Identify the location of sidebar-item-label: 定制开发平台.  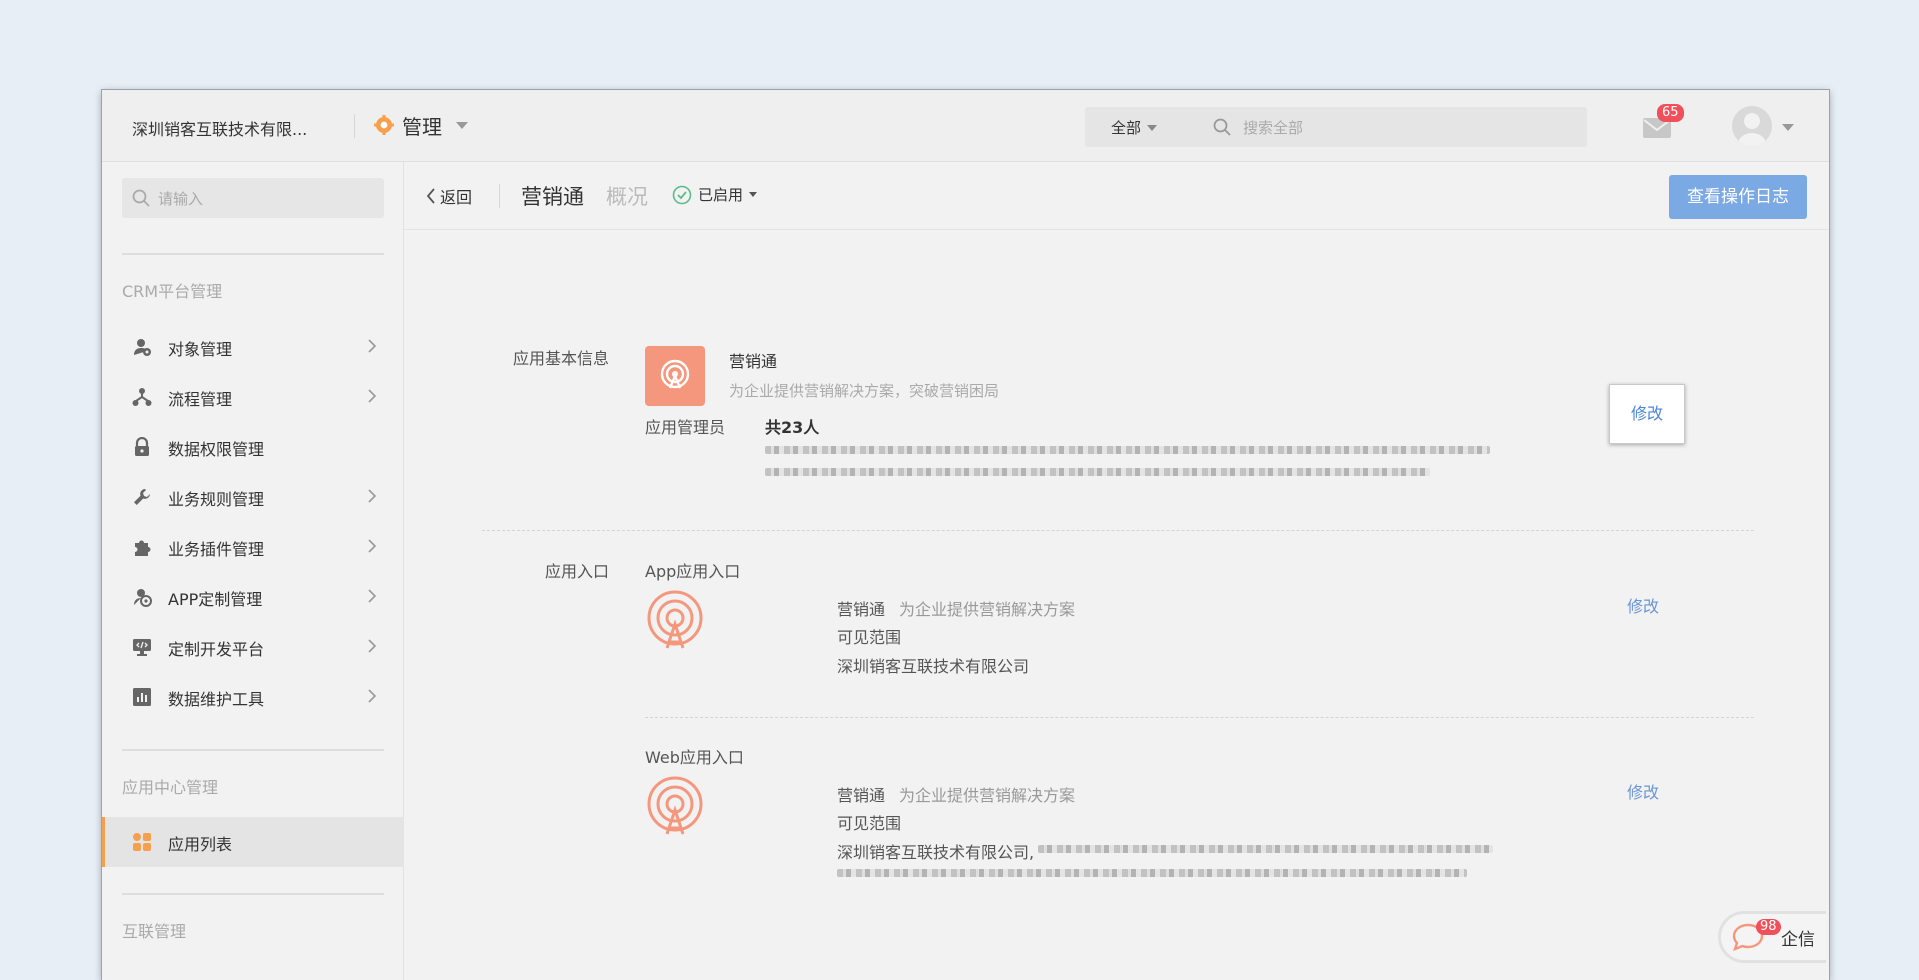
(216, 649).